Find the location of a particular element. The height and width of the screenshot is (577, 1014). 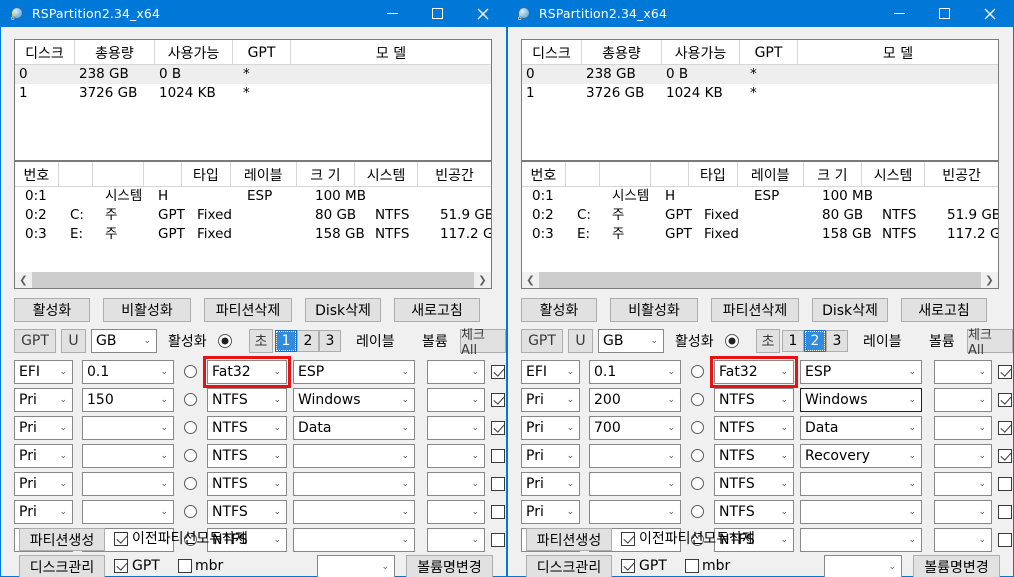

row-size-combo-1: 150 ⌄ is located at coordinates (128, 400).